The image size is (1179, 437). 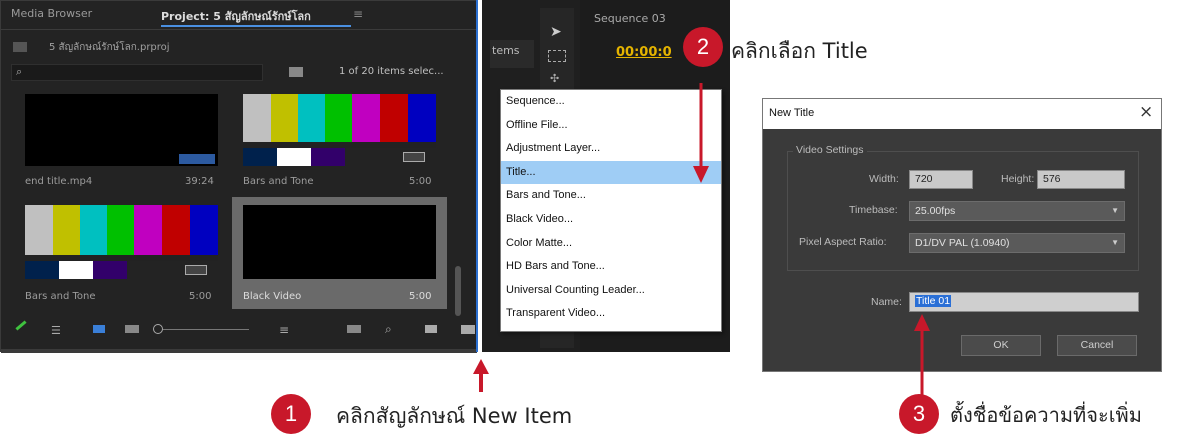 I want to click on step-3-badge: 3, so click(x=919, y=414).